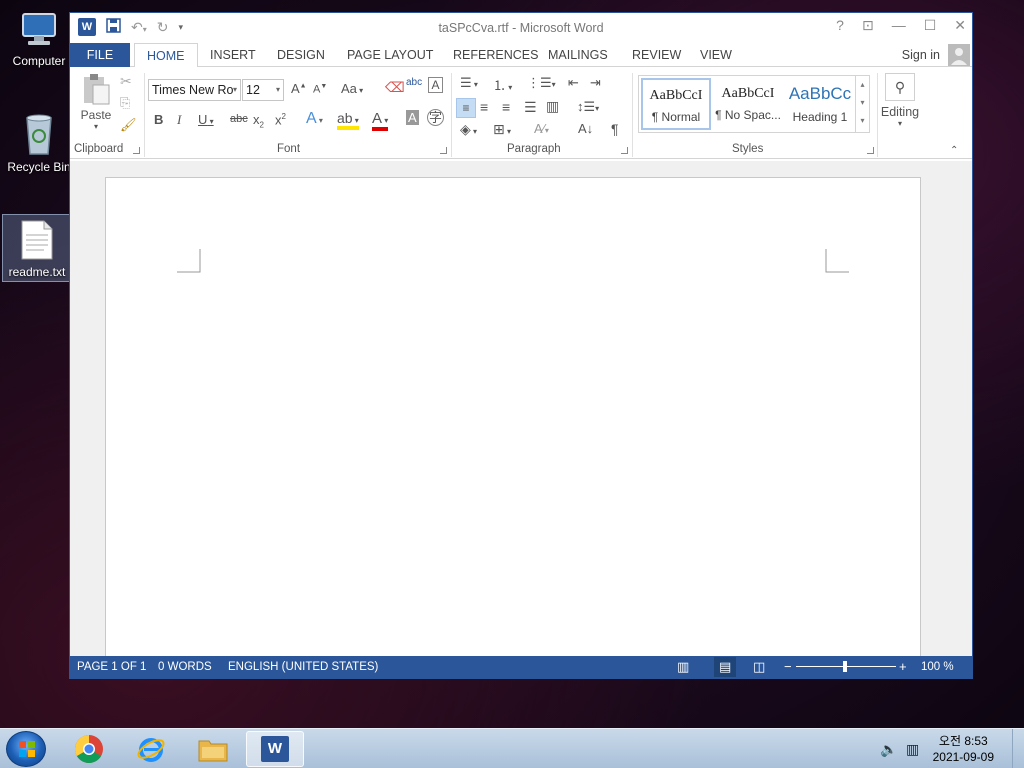 This screenshot has width=1024, height=768. Describe the element at coordinates (352, 88) in the screenshot. I see `change-case-button: Aa ▾` at that location.